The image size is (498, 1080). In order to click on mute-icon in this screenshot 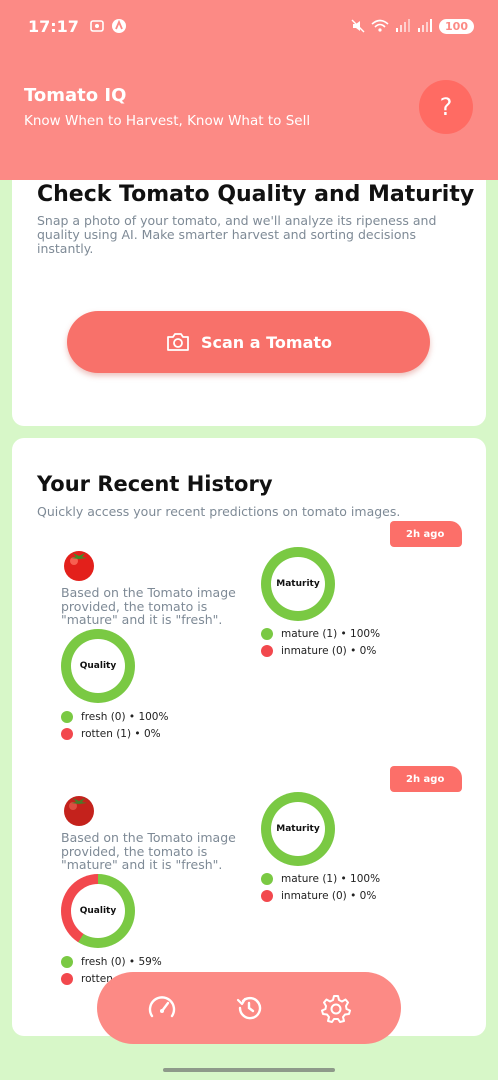, I will do `click(358, 26)`.